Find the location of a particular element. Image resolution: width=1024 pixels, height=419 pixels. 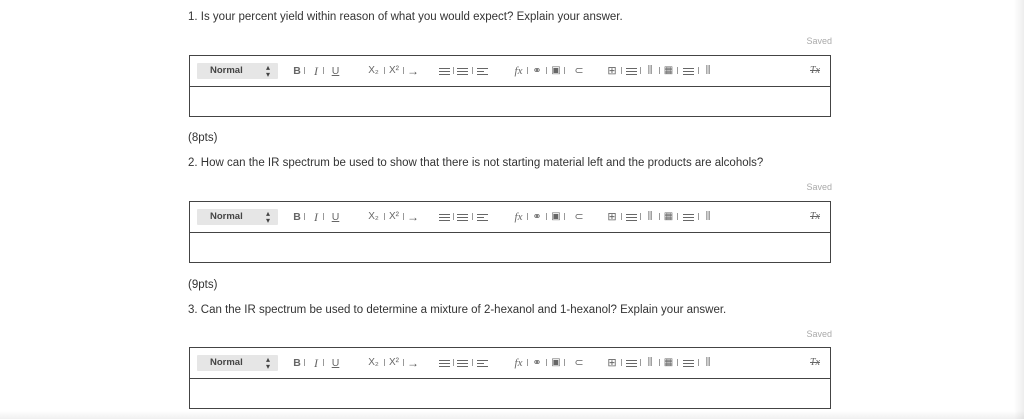

question-2-points: (9pts) is located at coordinates (203, 285).